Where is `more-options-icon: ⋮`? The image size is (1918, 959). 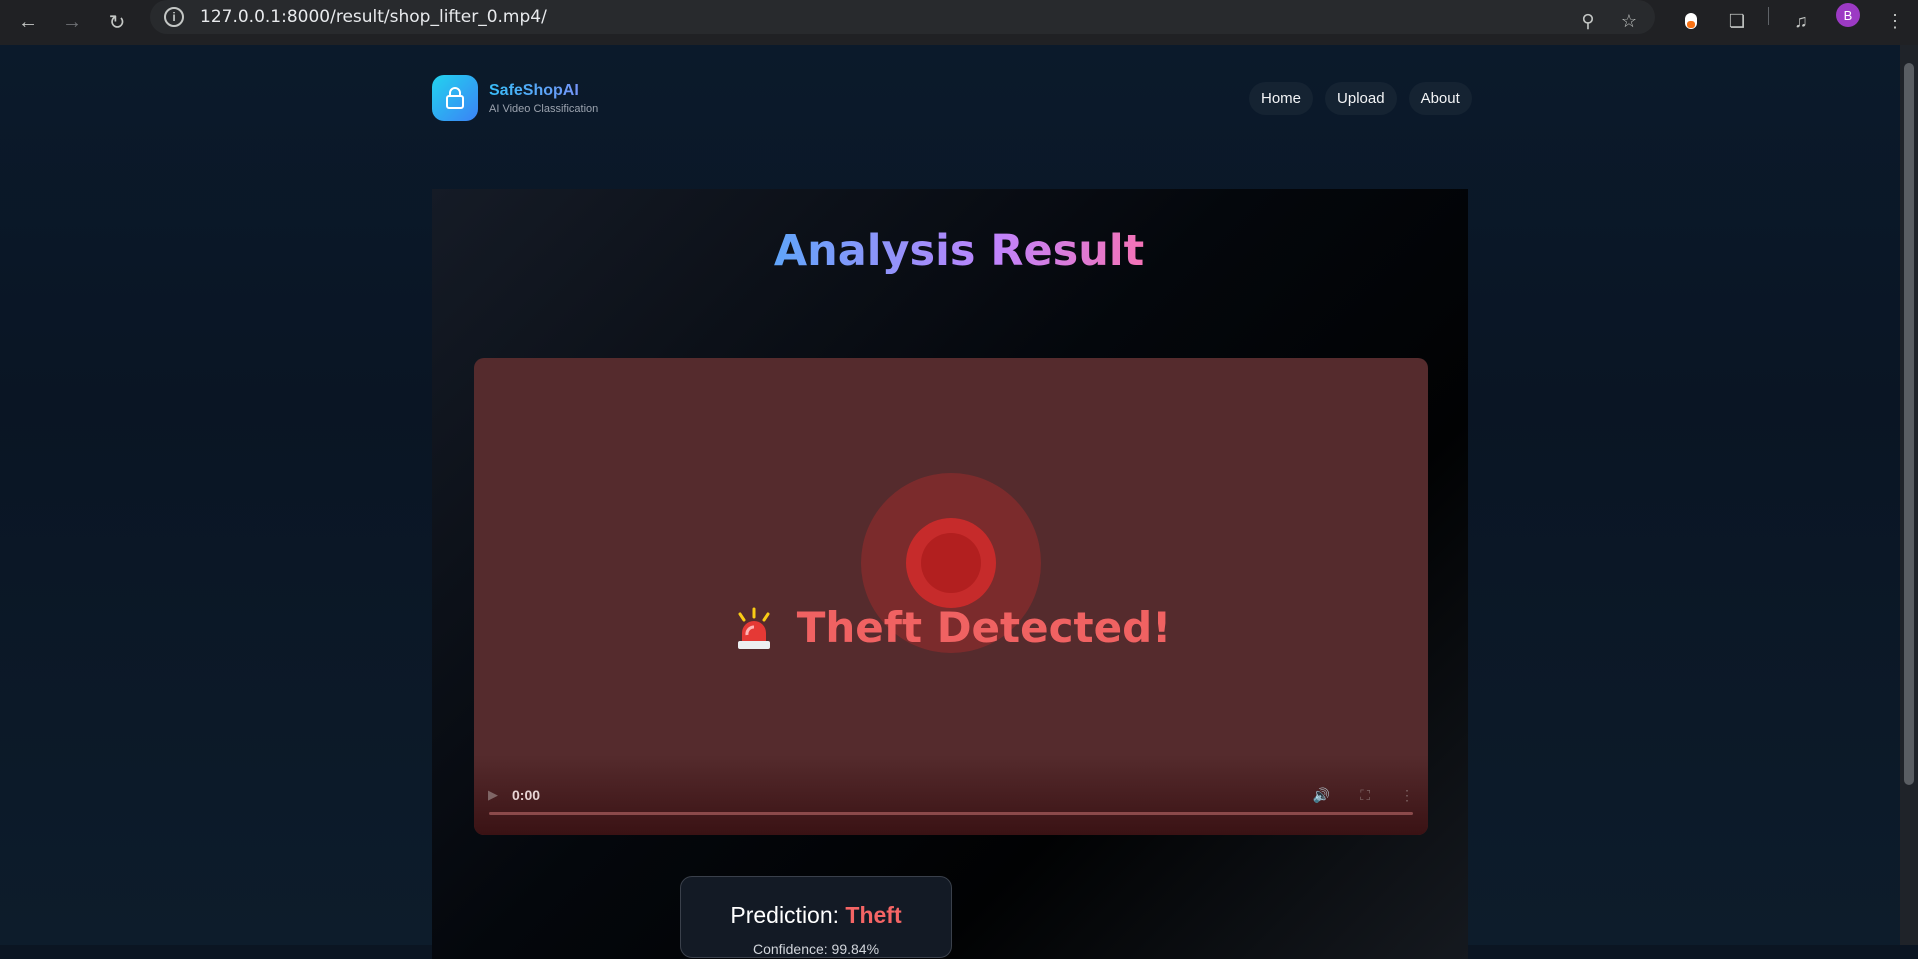 more-options-icon: ⋮ is located at coordinates (1407, 795).